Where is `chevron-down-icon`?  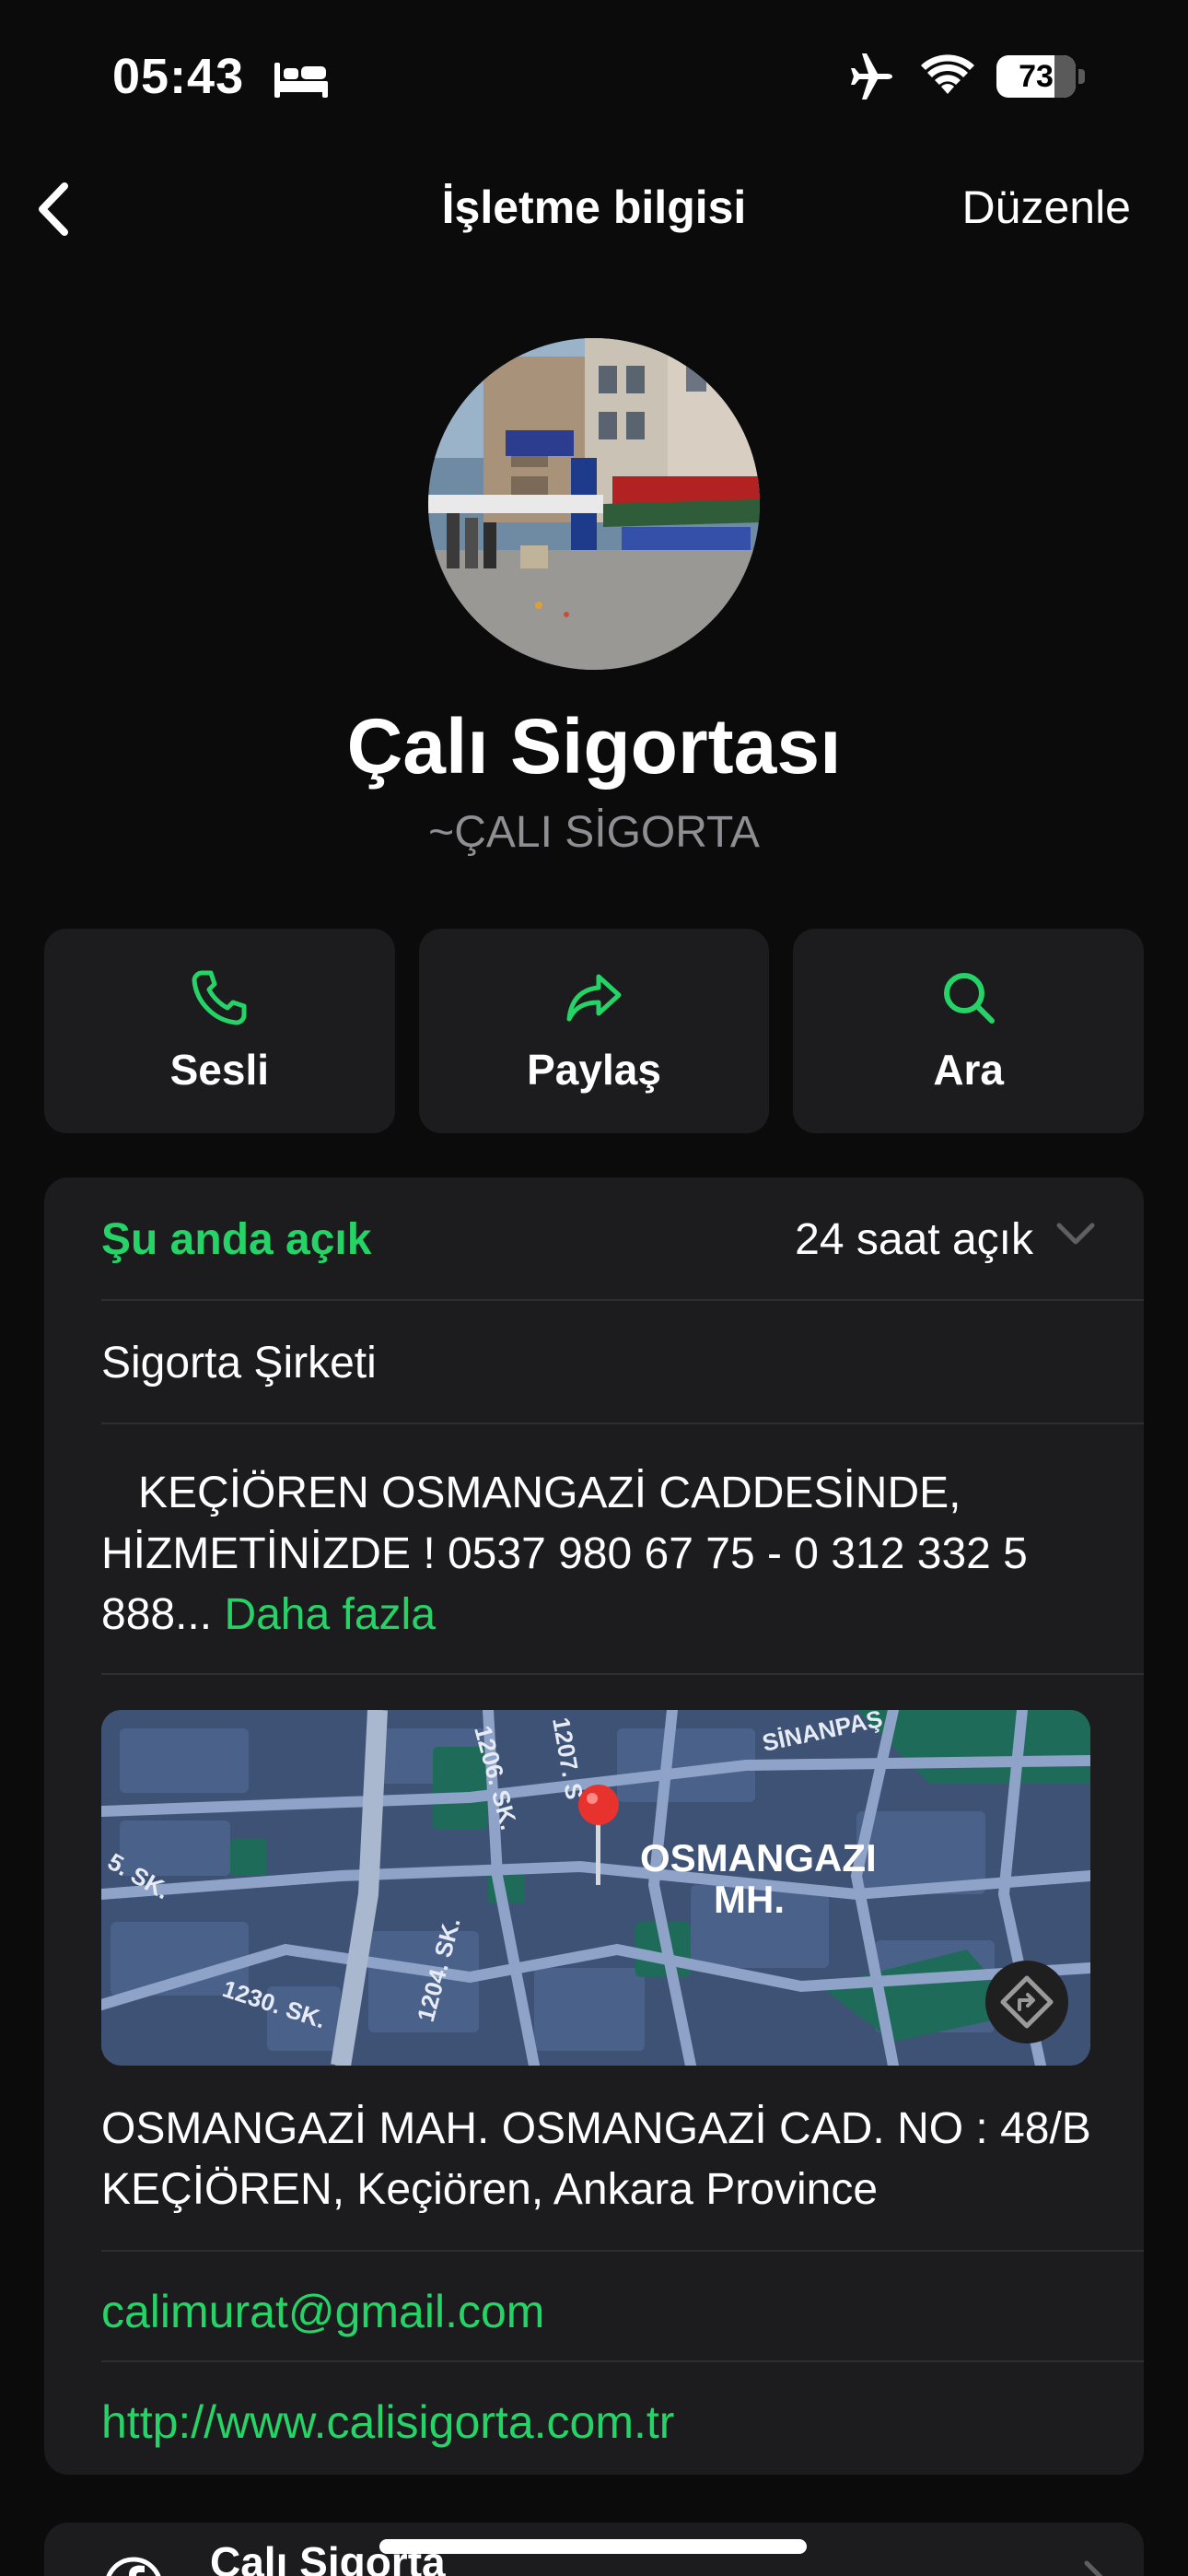 chevron-down-icon is located at coordinates (1075, 1233).